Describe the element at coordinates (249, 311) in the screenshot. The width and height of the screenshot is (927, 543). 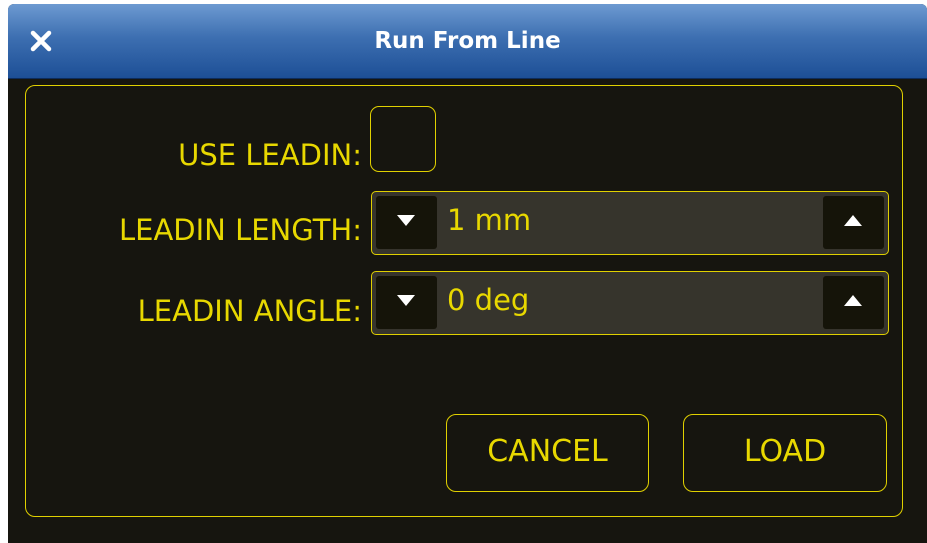
I see `leadin-angle-label: LEADIN ANGLE:` at that location.